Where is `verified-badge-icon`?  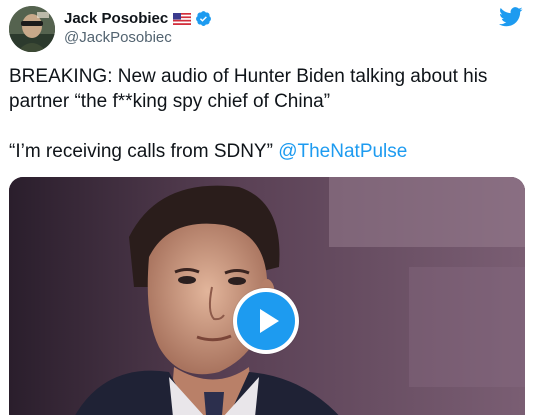 verified-badge-icon is located at coordinates (203, 18).